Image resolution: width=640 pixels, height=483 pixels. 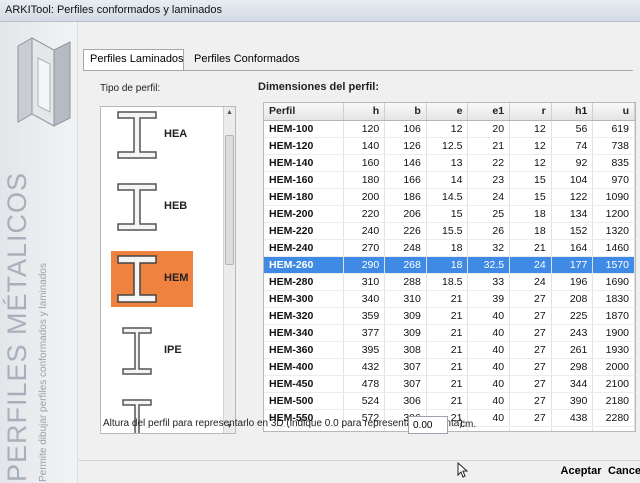 What do you see at coordinates (489, 231) in the screenshot?
I see `table-cell: 26` at bounding box center [489, 231].